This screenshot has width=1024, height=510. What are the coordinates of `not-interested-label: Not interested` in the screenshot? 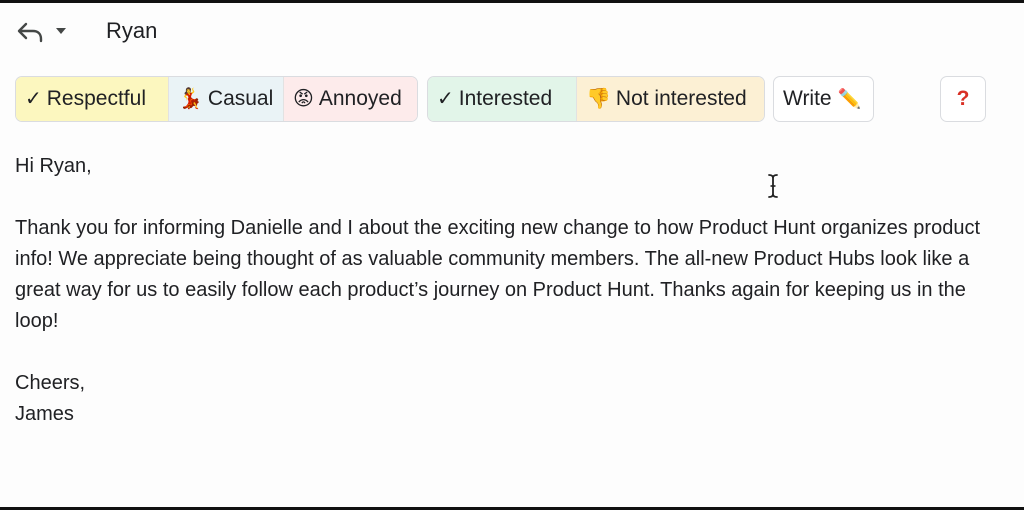 It's located at (681, 98).